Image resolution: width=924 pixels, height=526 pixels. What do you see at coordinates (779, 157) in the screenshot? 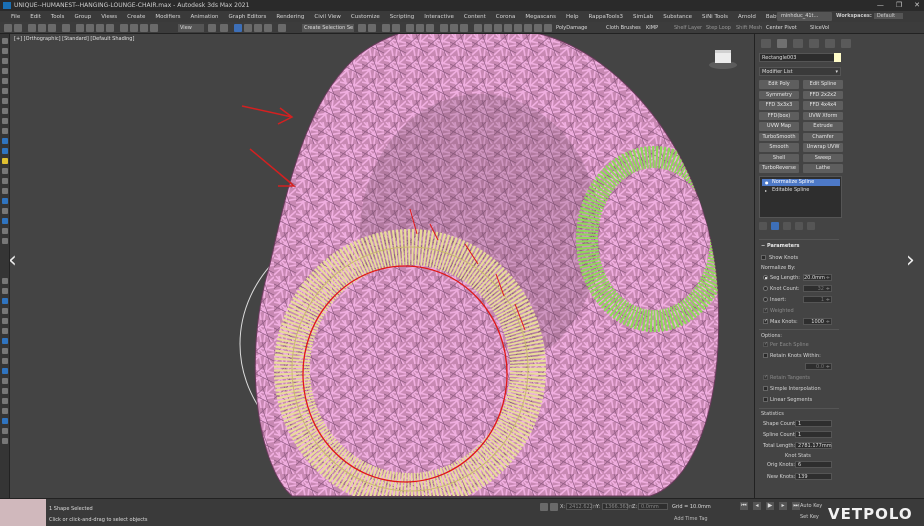
I see `modifier-shell-button: Shell` at bounding box center [779, 157].